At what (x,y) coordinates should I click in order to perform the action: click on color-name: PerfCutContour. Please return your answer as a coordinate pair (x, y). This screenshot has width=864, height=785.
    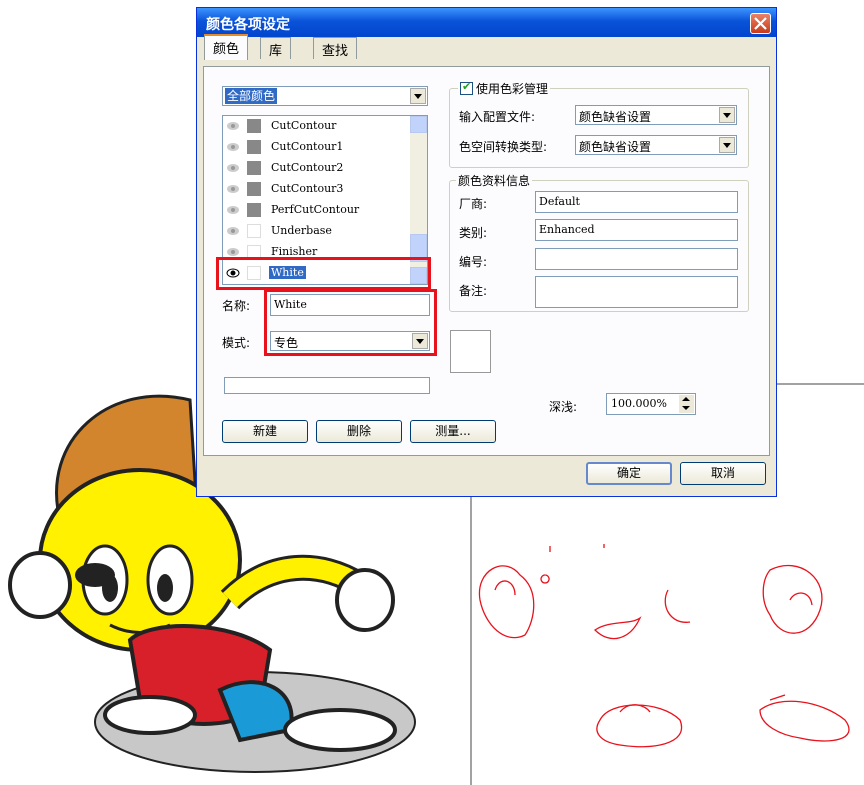
    Looking at the image, I should click on (315, 209).